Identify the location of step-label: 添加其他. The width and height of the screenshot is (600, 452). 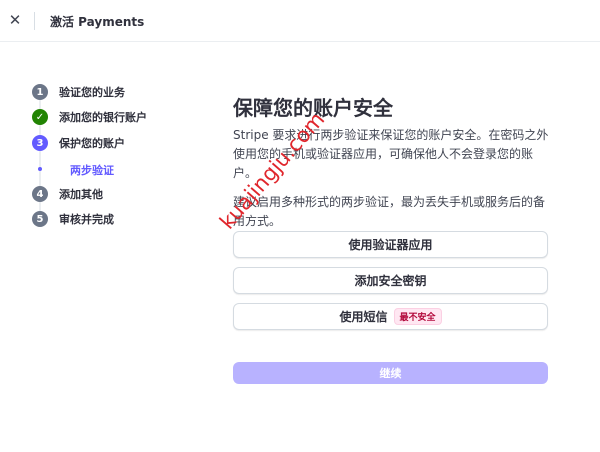
(81, 194).